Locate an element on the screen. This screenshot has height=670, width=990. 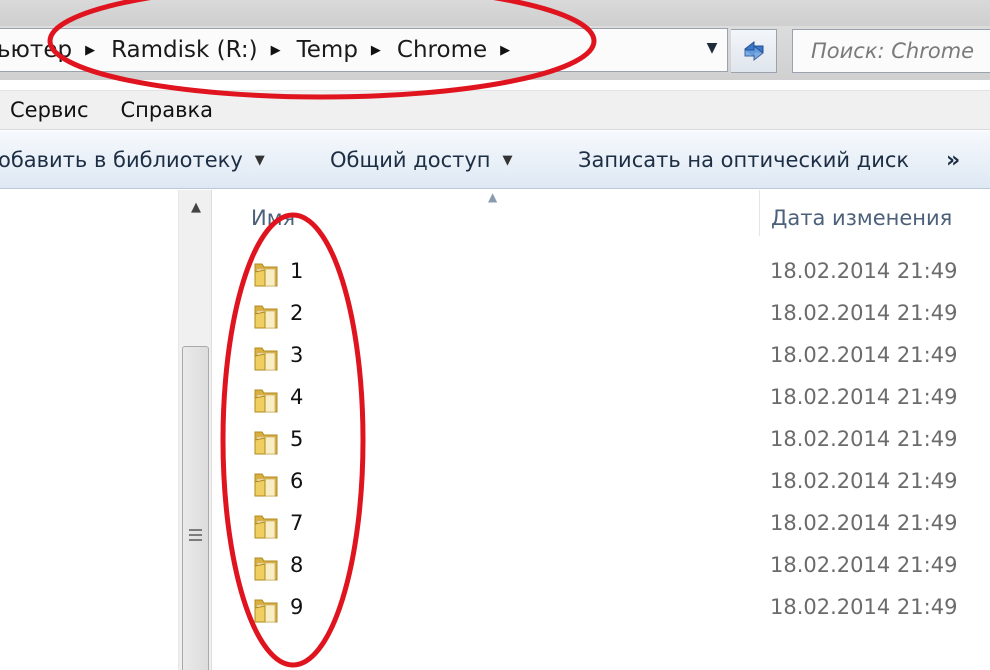
breadcrumb-label: Temp is located at coordinates (327, 50).